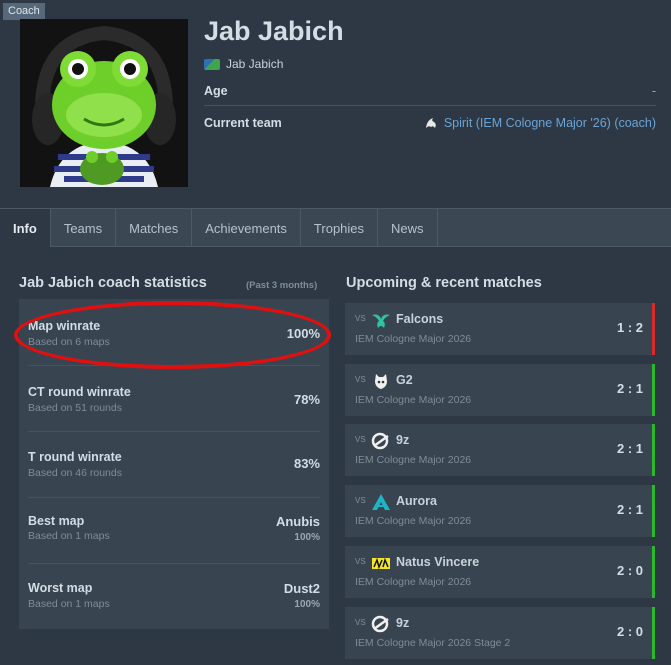 Image resolution: width=671 pixels, height=665 pixels. I want to click on falcons-logo-icon, so click(381, 321).